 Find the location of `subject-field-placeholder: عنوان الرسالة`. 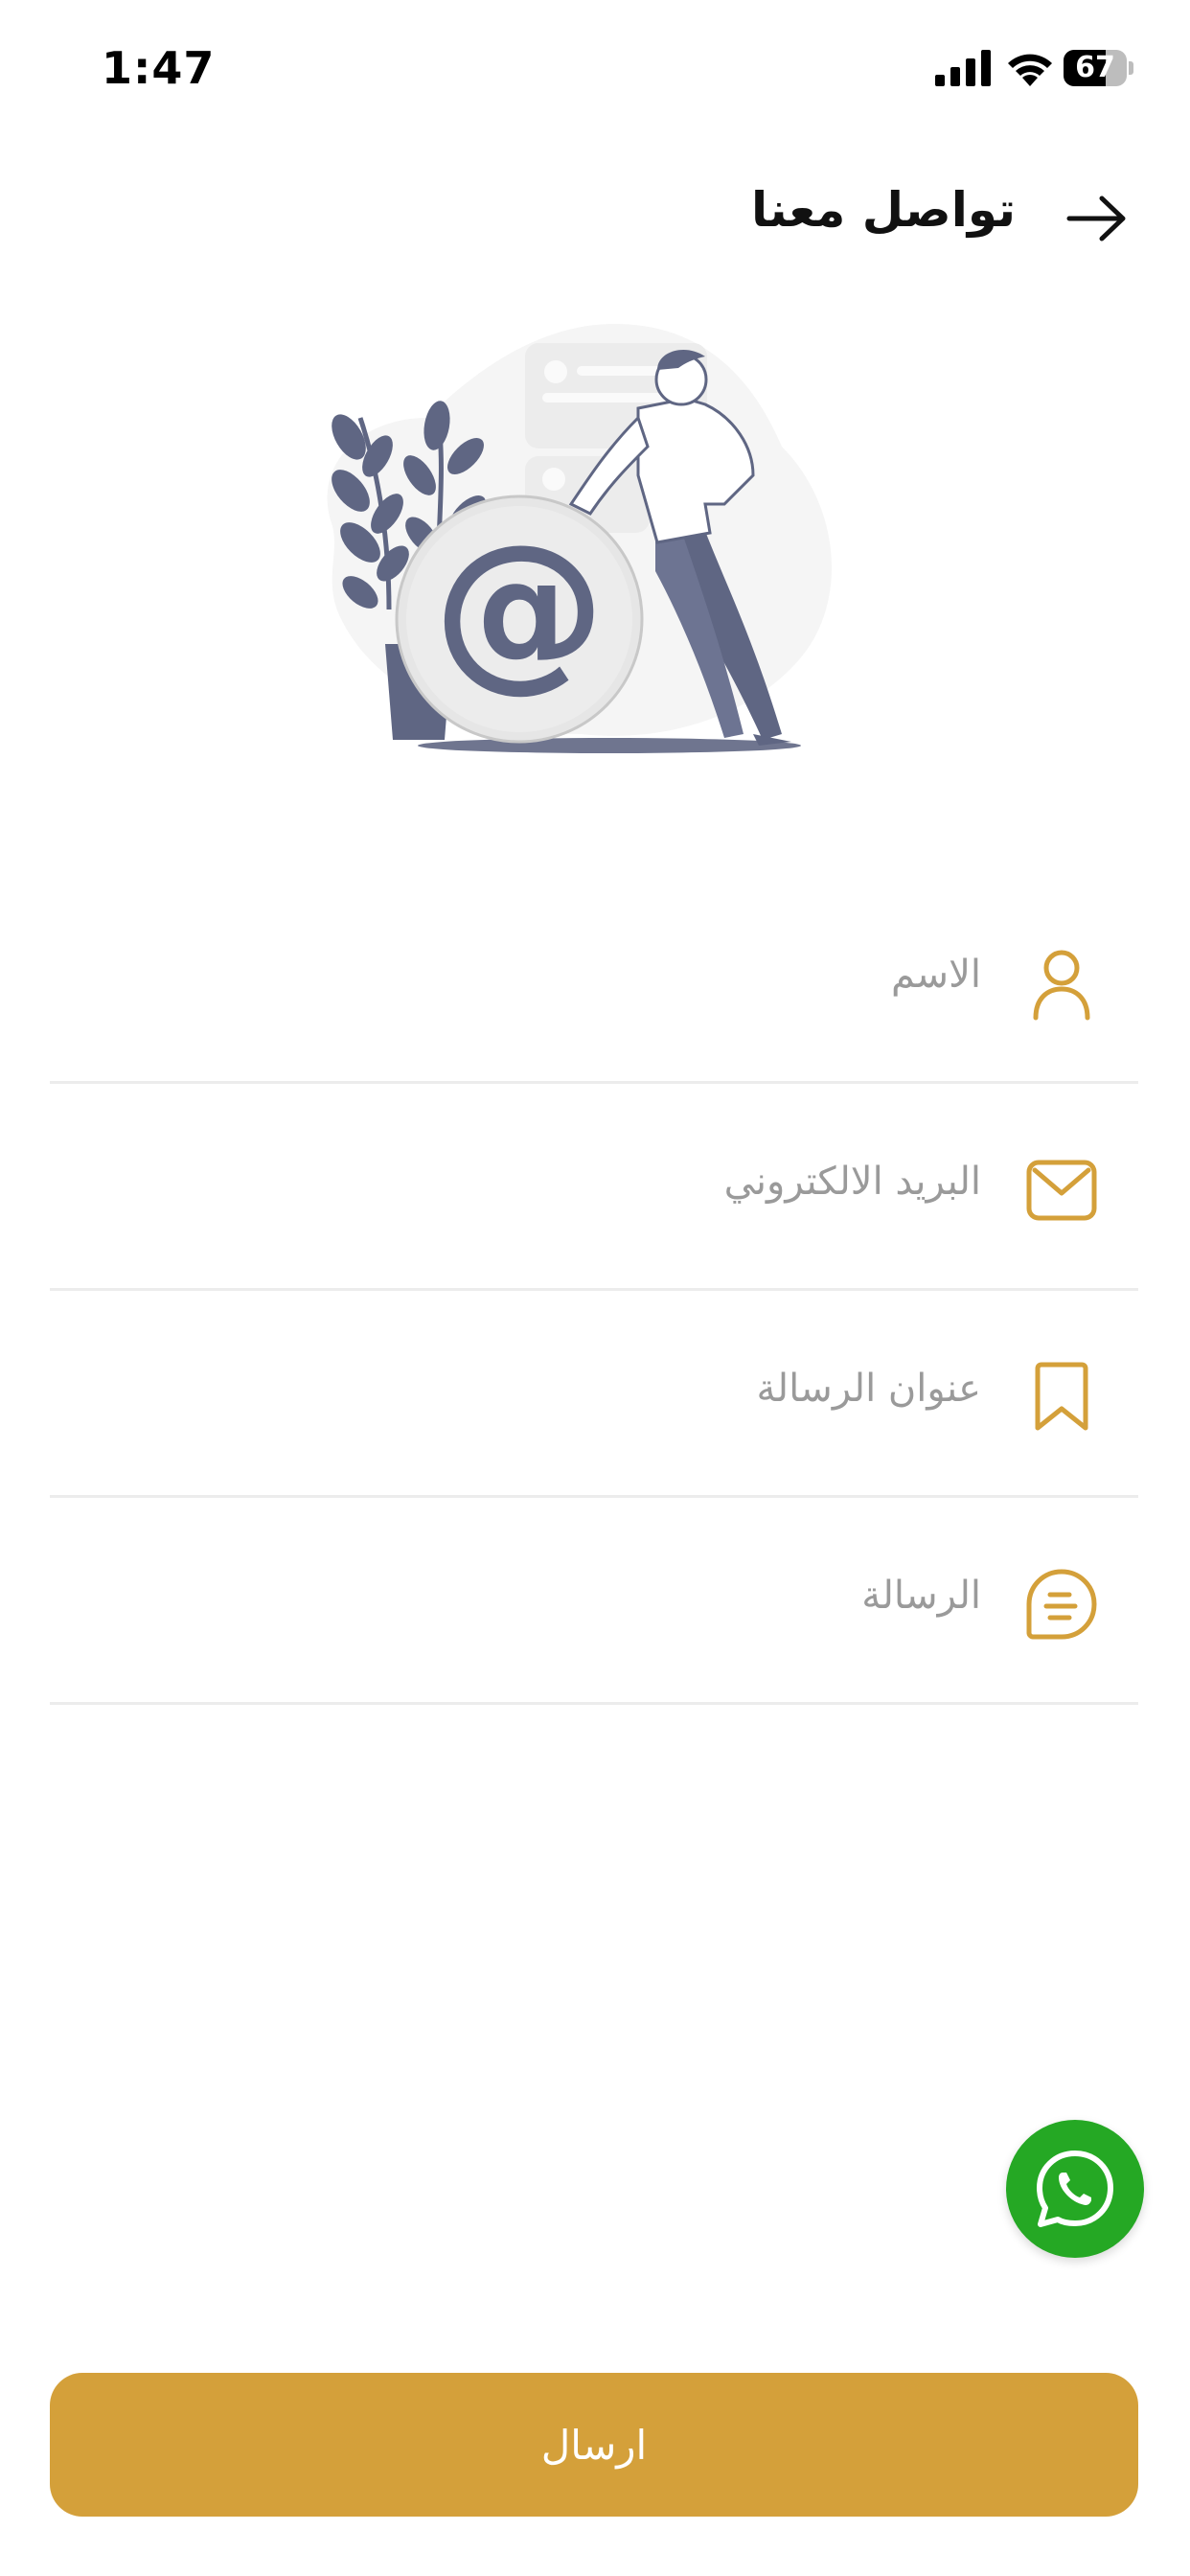

subject-field-placeholder: عنوان الرسالة is located at coordinates (869, 1389).